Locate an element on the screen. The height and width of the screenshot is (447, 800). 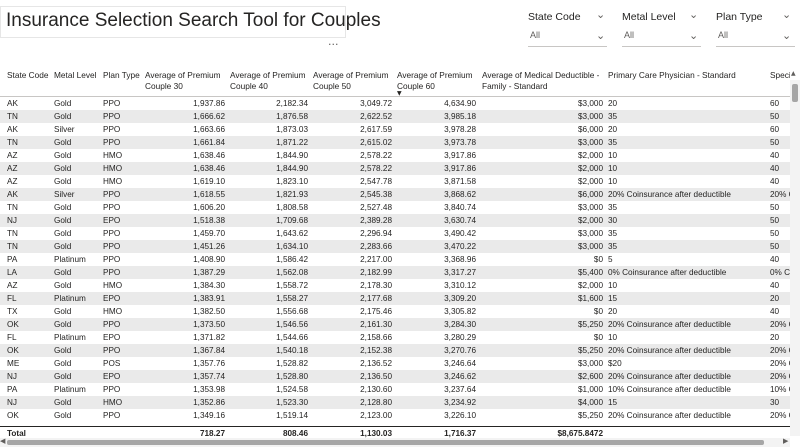
more-options-icon: ··· is located at coordinates (333, 44).